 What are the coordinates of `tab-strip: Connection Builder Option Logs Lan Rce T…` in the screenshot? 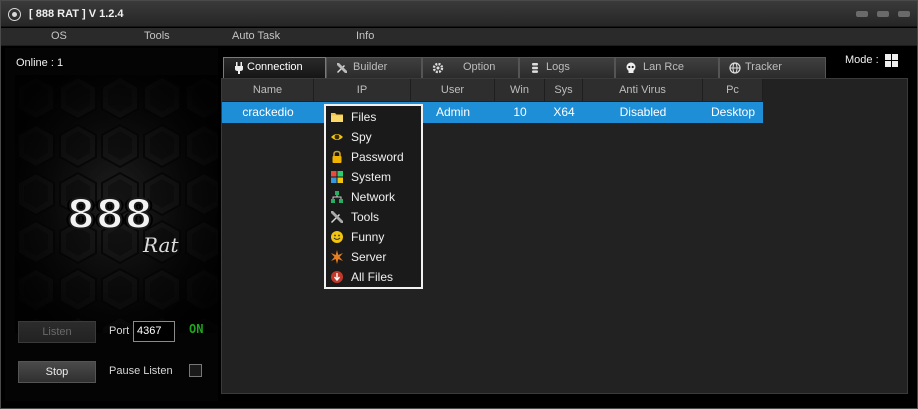 It's located at (524, 67).